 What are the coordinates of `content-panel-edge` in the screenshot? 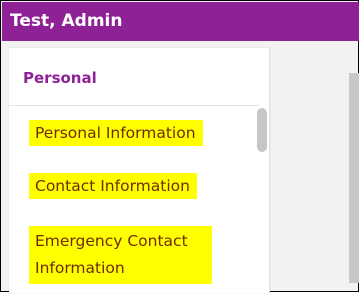 It's located at (354, 178).